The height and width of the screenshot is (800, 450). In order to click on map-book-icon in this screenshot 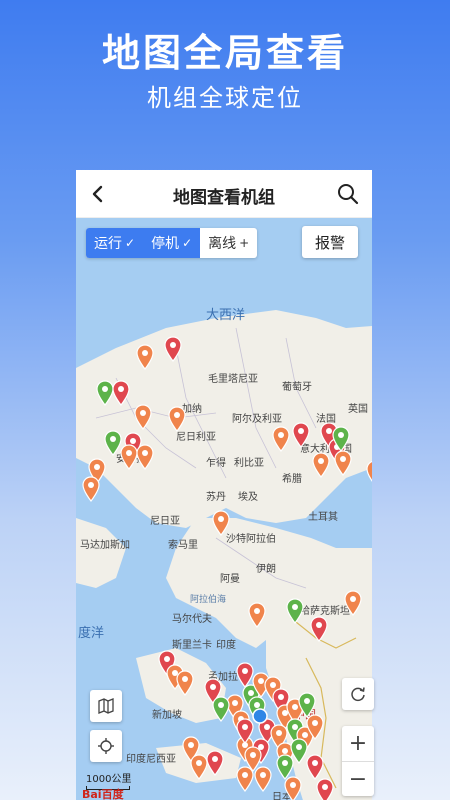, I will do `click(106, 706)`.